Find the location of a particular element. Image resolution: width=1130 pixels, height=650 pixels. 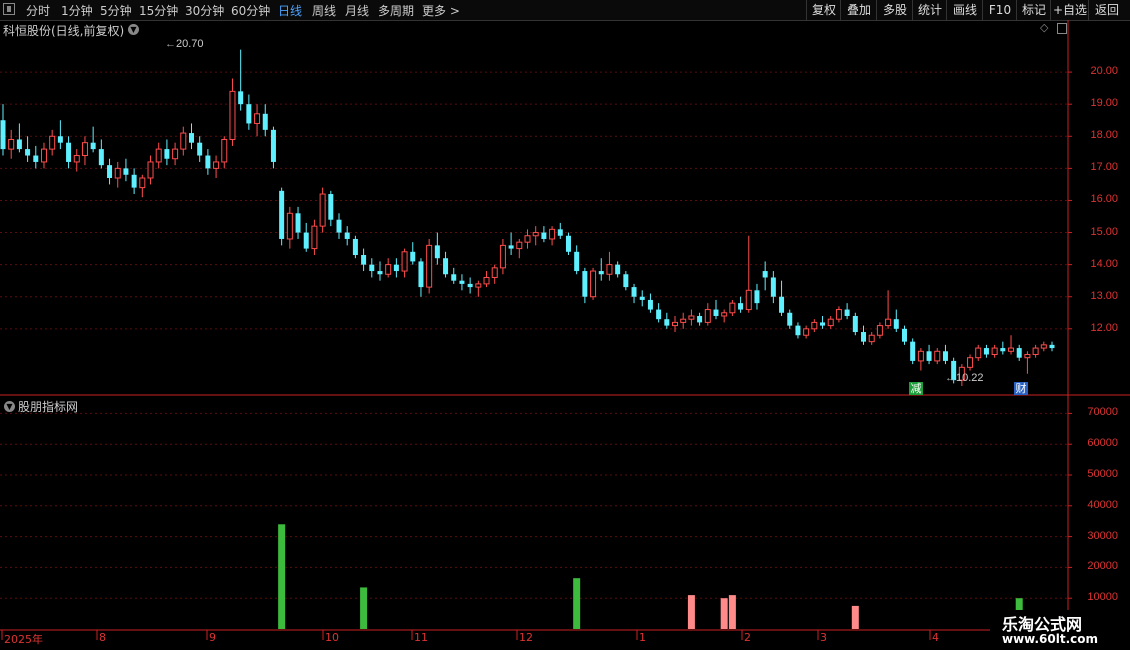

panel-toggle-icon is located at coordinates (1062, 28).